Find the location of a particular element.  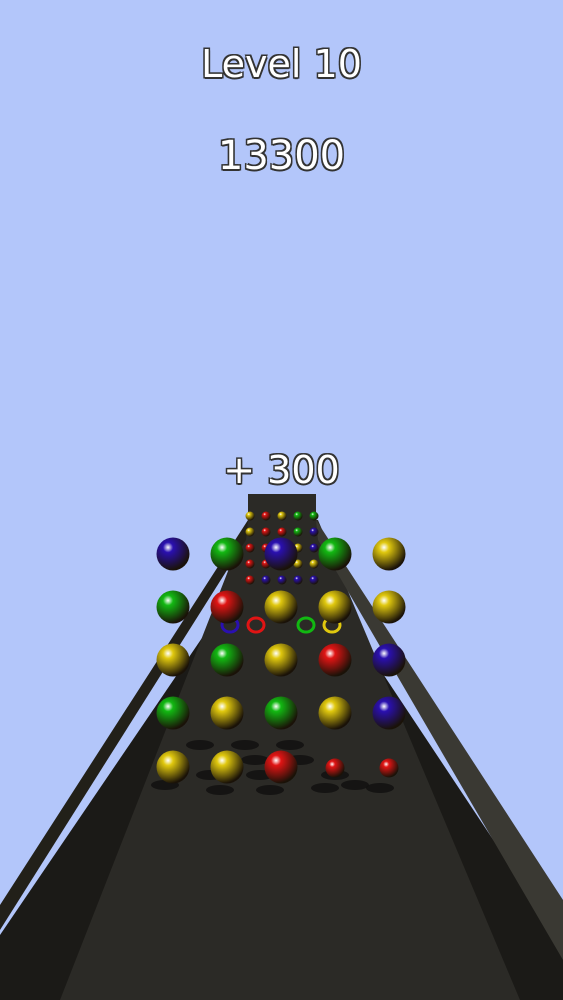

bonus-popup: + 300 is located at coordinates (281, 470).